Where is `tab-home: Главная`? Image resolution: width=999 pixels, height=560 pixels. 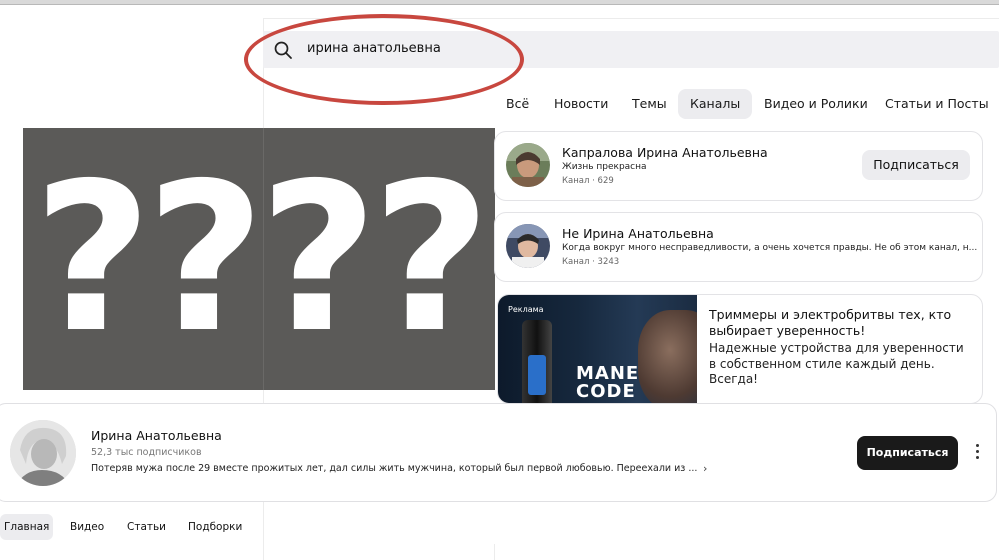 tab-home: Главная is located at coordinates (27, 527).